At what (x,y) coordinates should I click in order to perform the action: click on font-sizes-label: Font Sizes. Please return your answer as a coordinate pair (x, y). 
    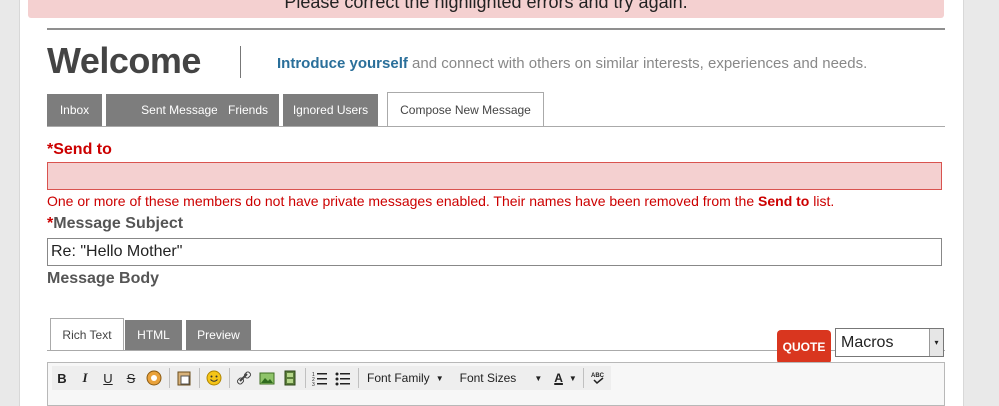
    Looking at the image, I should click on (488, 378).